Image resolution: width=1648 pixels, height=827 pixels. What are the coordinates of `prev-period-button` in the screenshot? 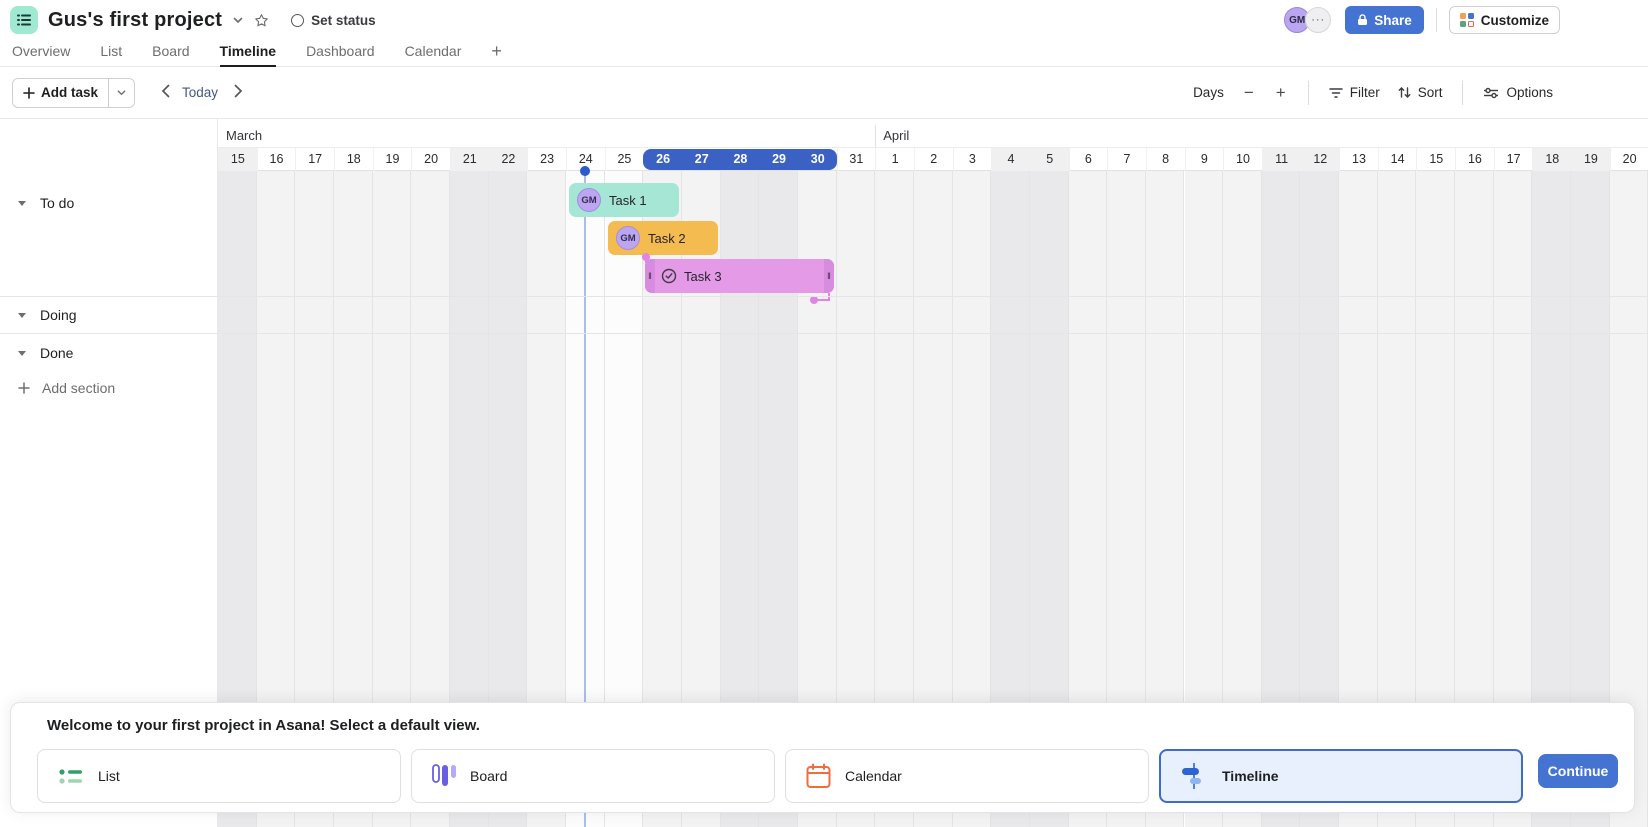 It's located at (165, 93).